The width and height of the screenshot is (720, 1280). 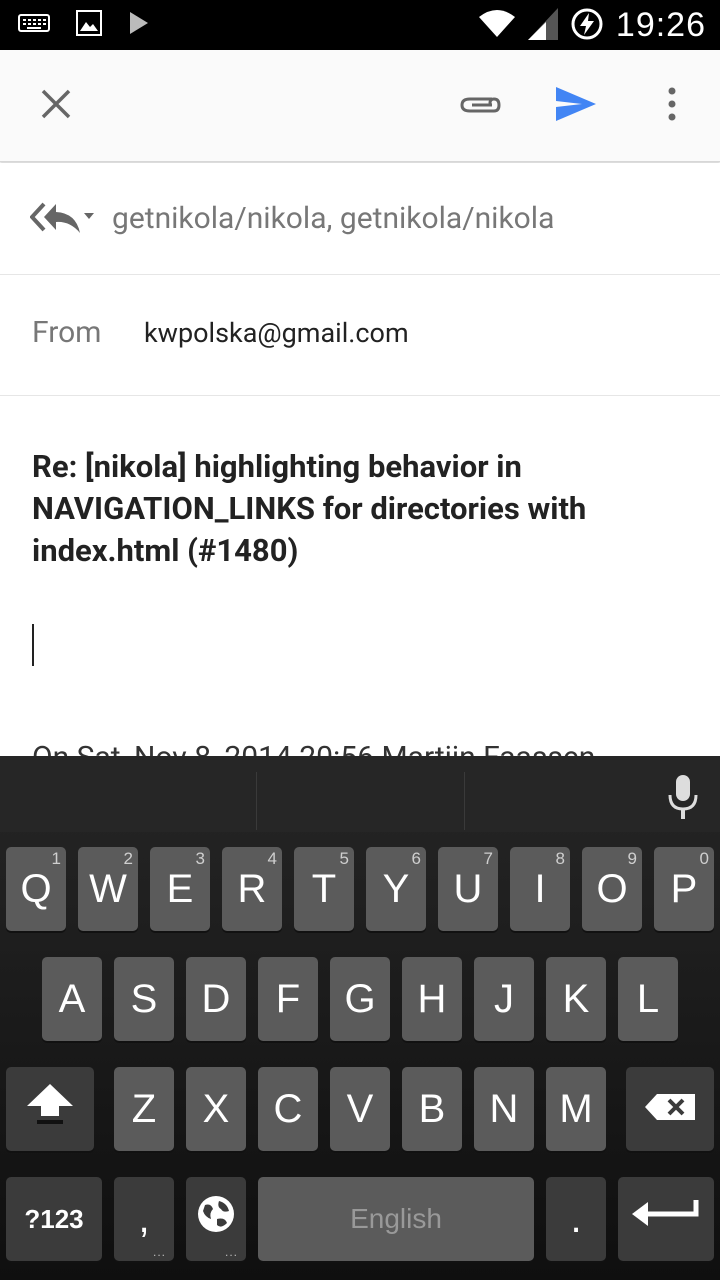 I want to click on from-account: kwpolska@gmail.com, so click(x=276, y=333).